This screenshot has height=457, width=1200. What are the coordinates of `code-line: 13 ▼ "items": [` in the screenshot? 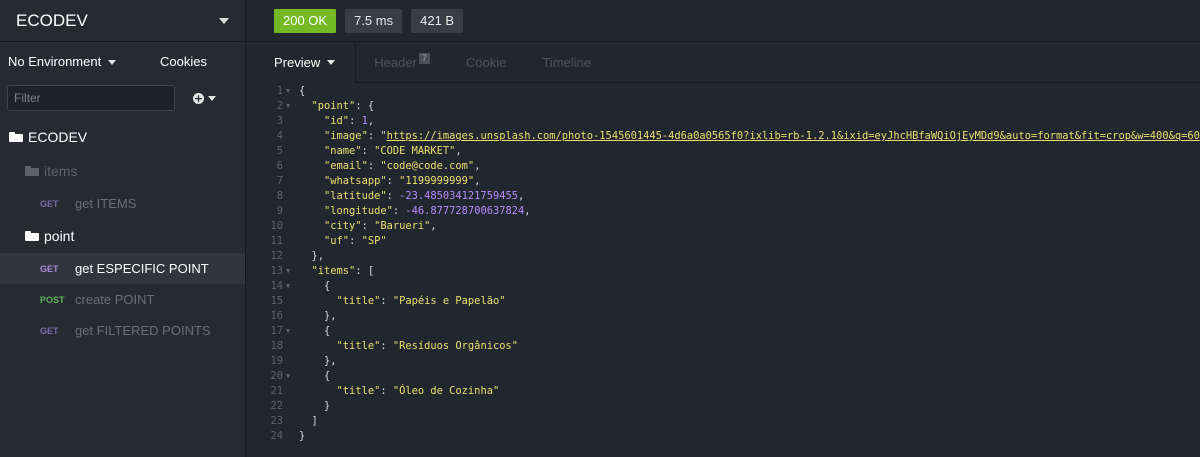 It's located at (322, 271).